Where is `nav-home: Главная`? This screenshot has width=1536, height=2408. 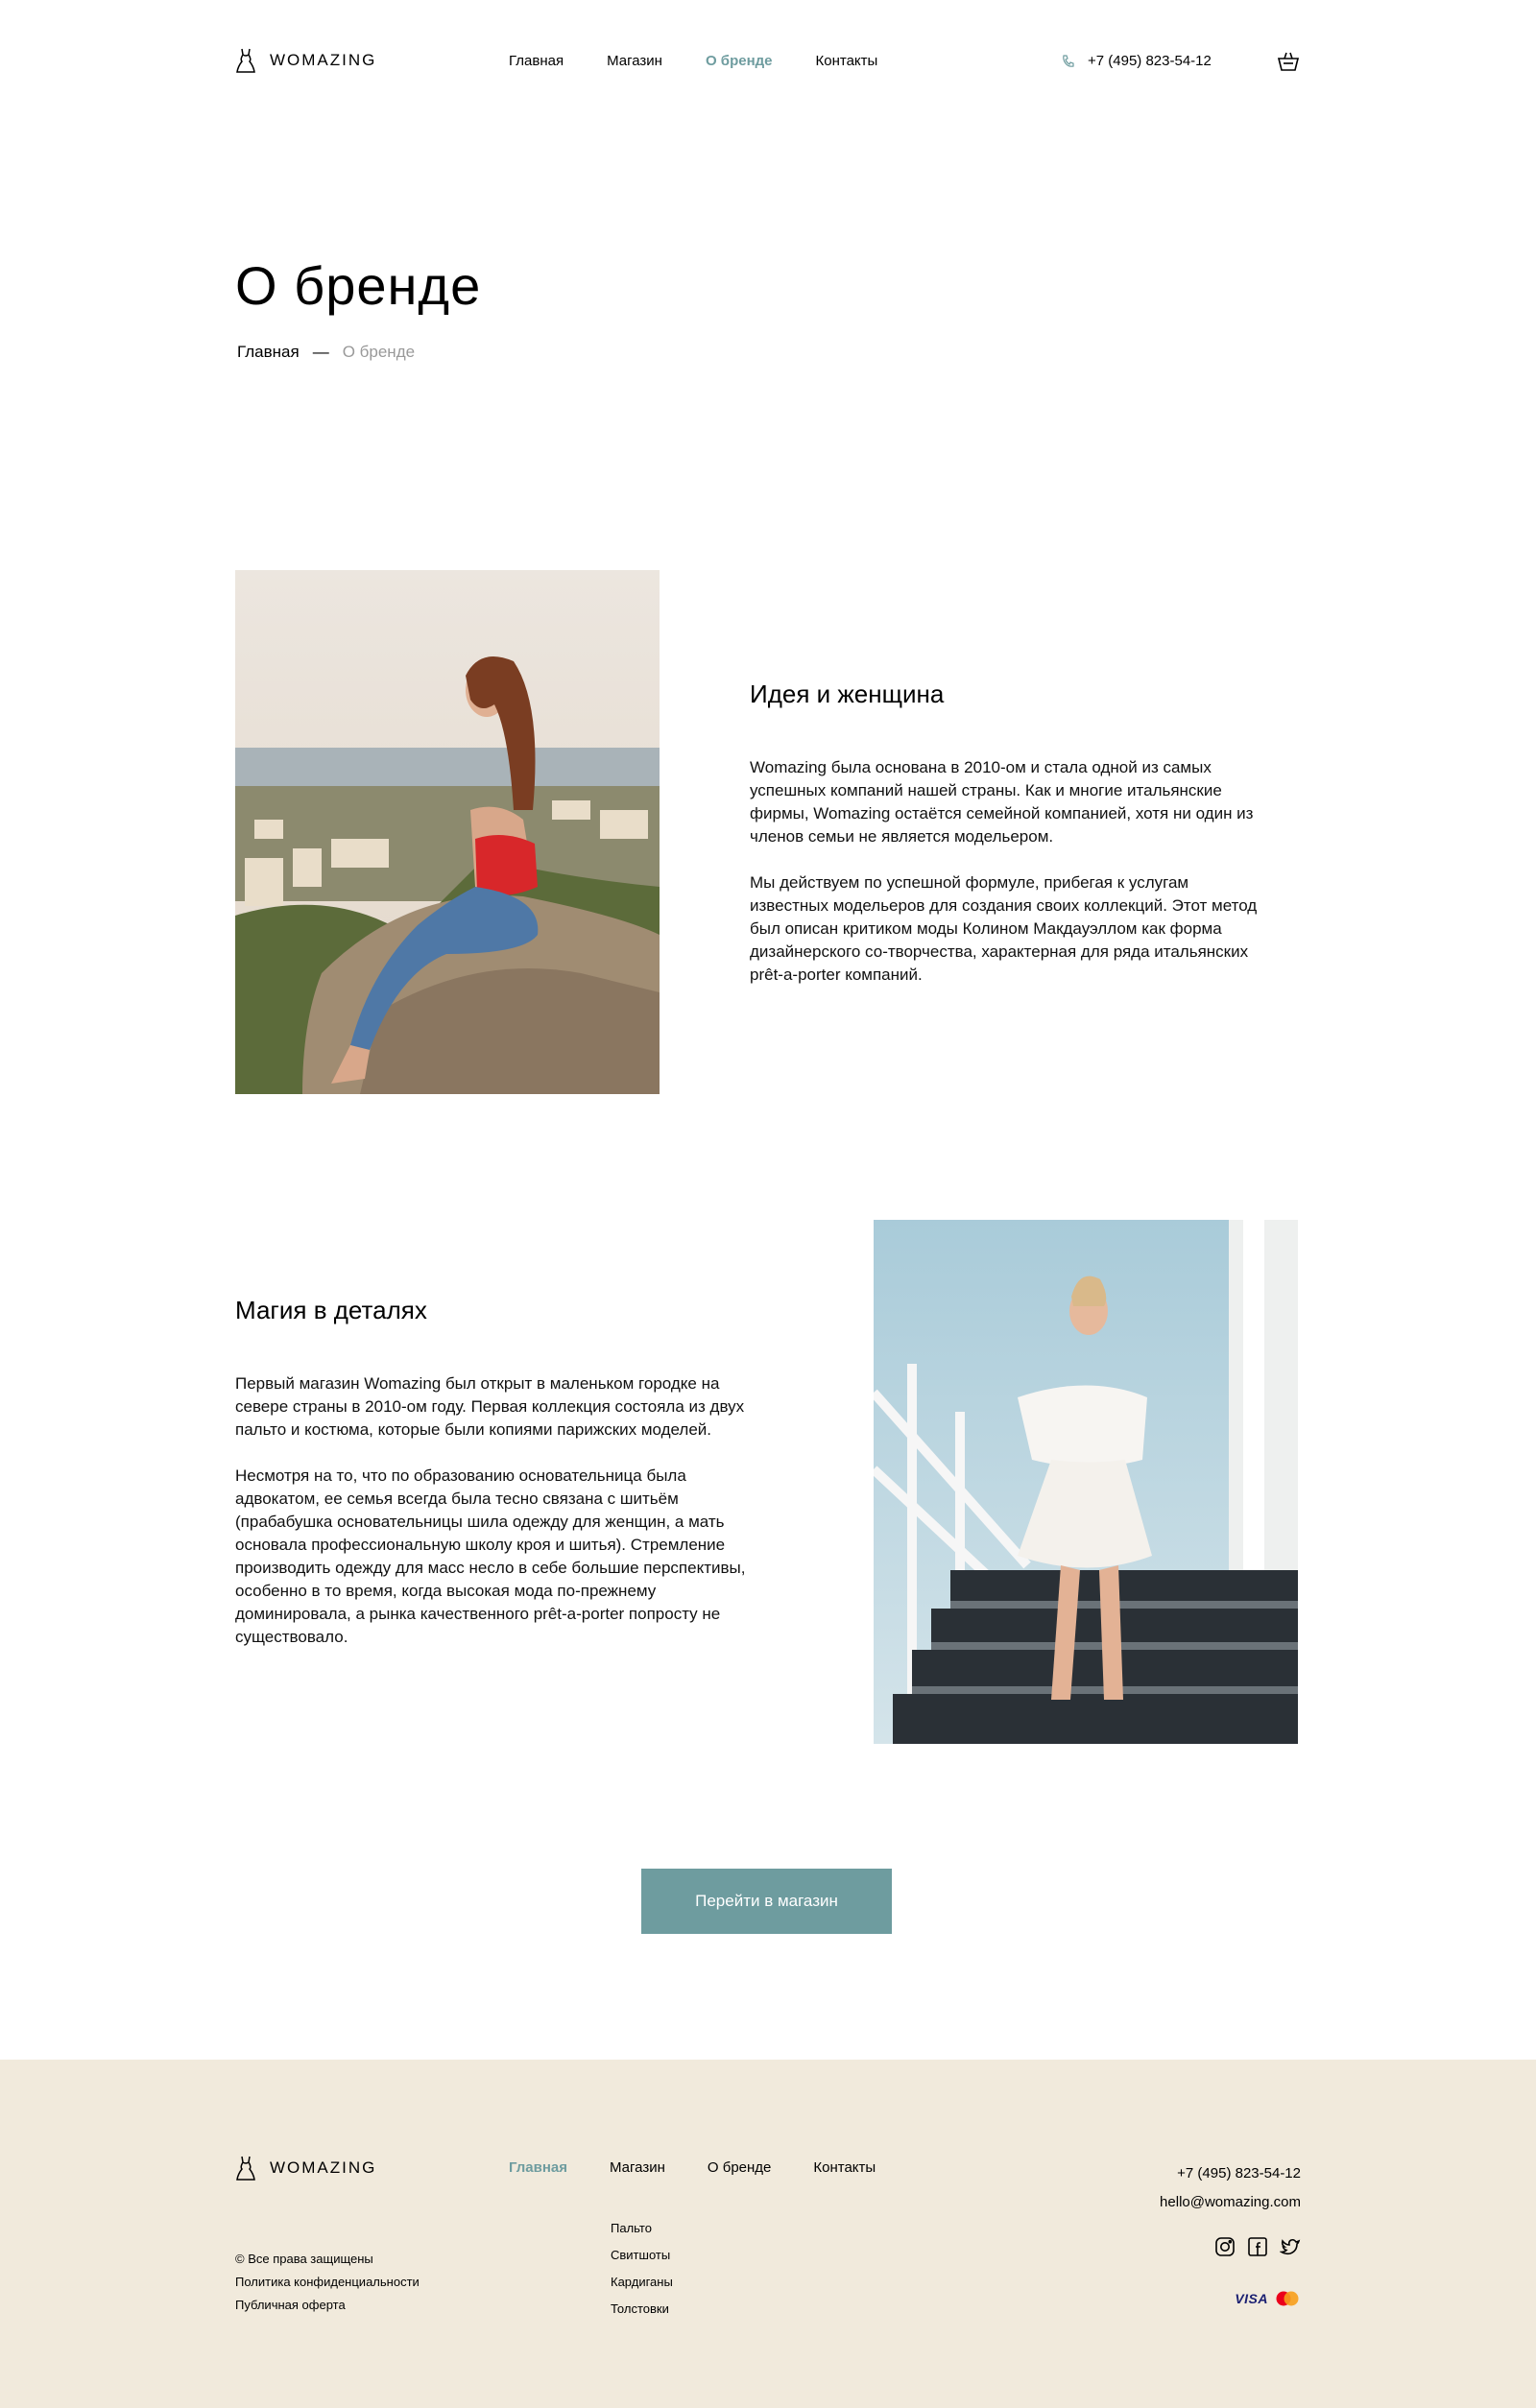
nav-home: Главная is located at coordinates (536, 61).